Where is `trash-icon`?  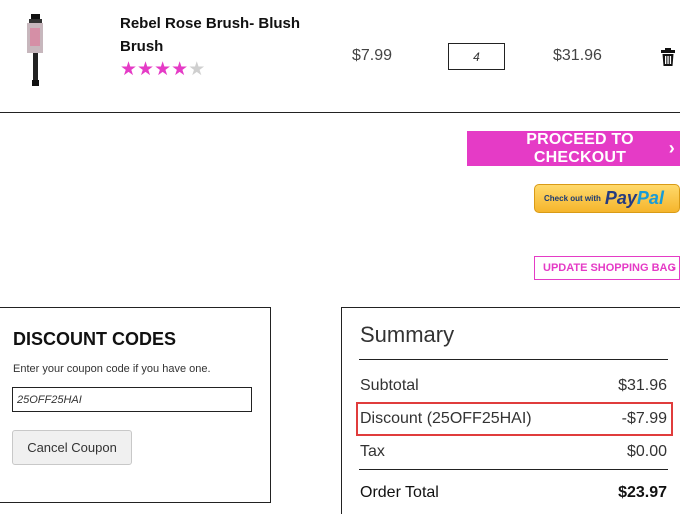 trash-icon is located at coordinates (668, 57).